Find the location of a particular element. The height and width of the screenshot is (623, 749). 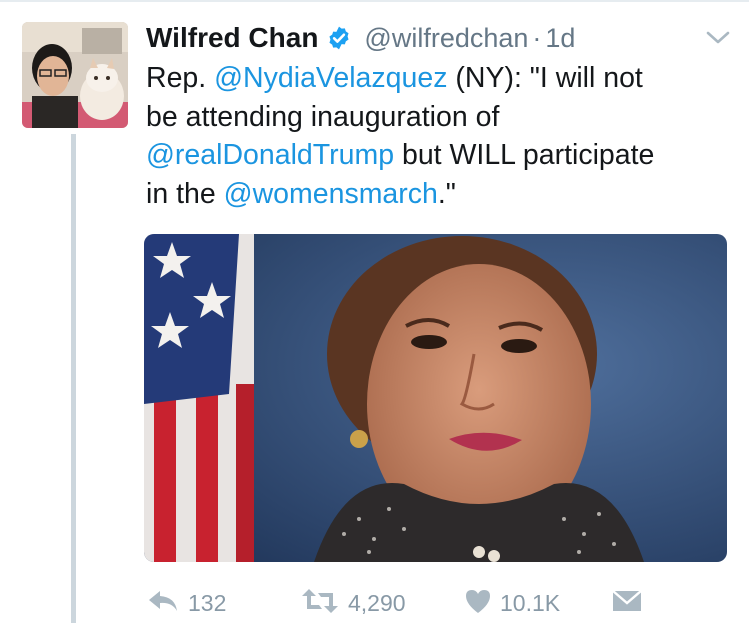

text-fragment: be attending inauguration of is located at coordinates (323, 116).